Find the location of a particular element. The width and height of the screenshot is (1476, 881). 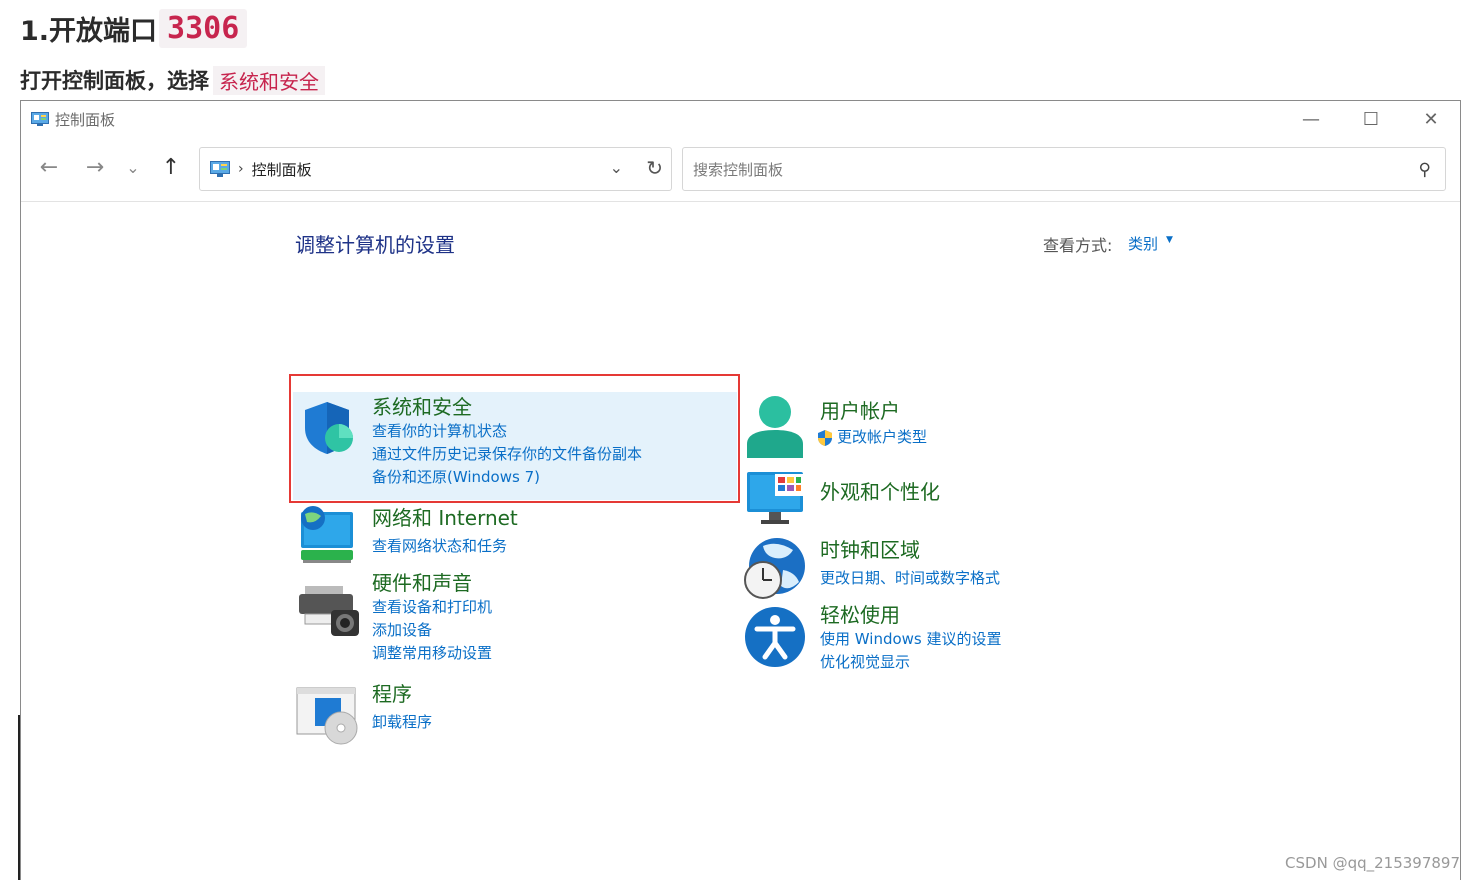

forward-button: → is located at coordinates (95, 167).